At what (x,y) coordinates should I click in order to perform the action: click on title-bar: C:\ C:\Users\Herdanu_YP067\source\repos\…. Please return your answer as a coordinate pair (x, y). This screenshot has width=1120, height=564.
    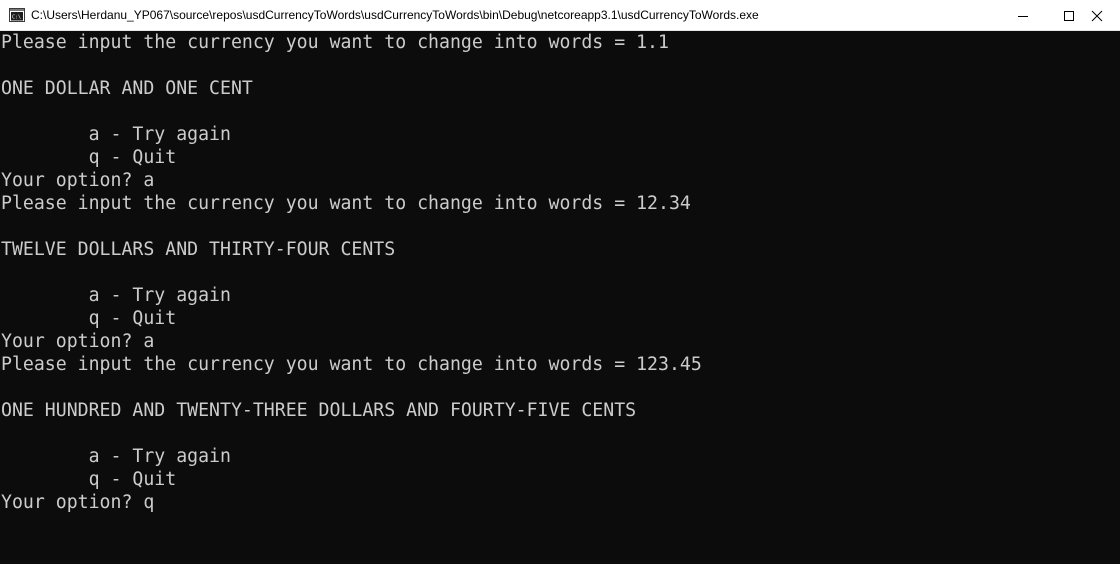
    Looking at the image, I should click on (560, 15).